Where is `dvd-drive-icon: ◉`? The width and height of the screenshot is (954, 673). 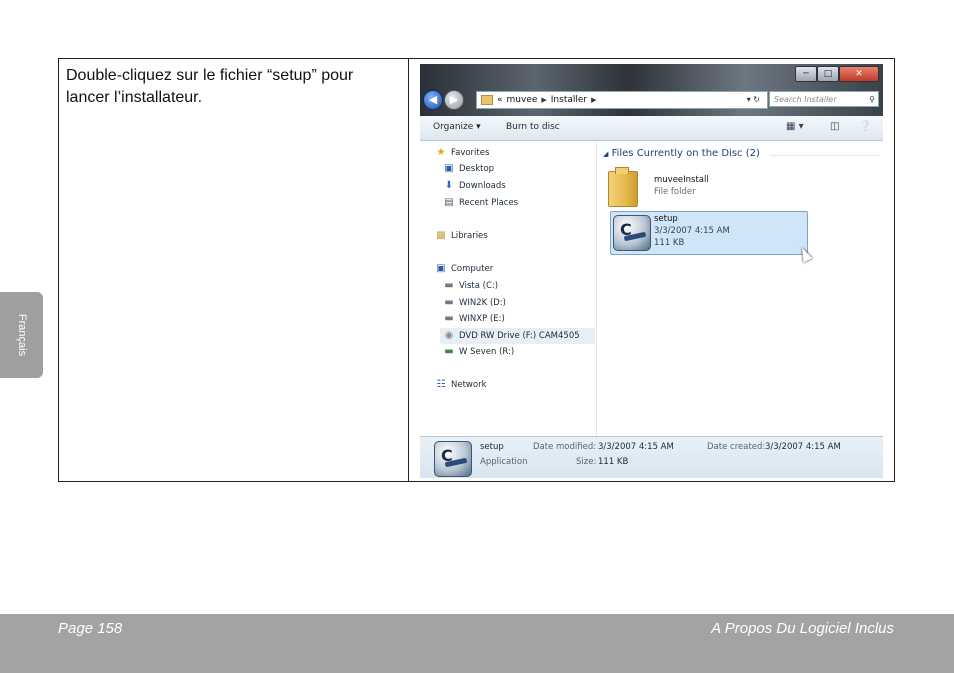
dvd-drive-icon: ◉ is located at coordinates (449, 335).